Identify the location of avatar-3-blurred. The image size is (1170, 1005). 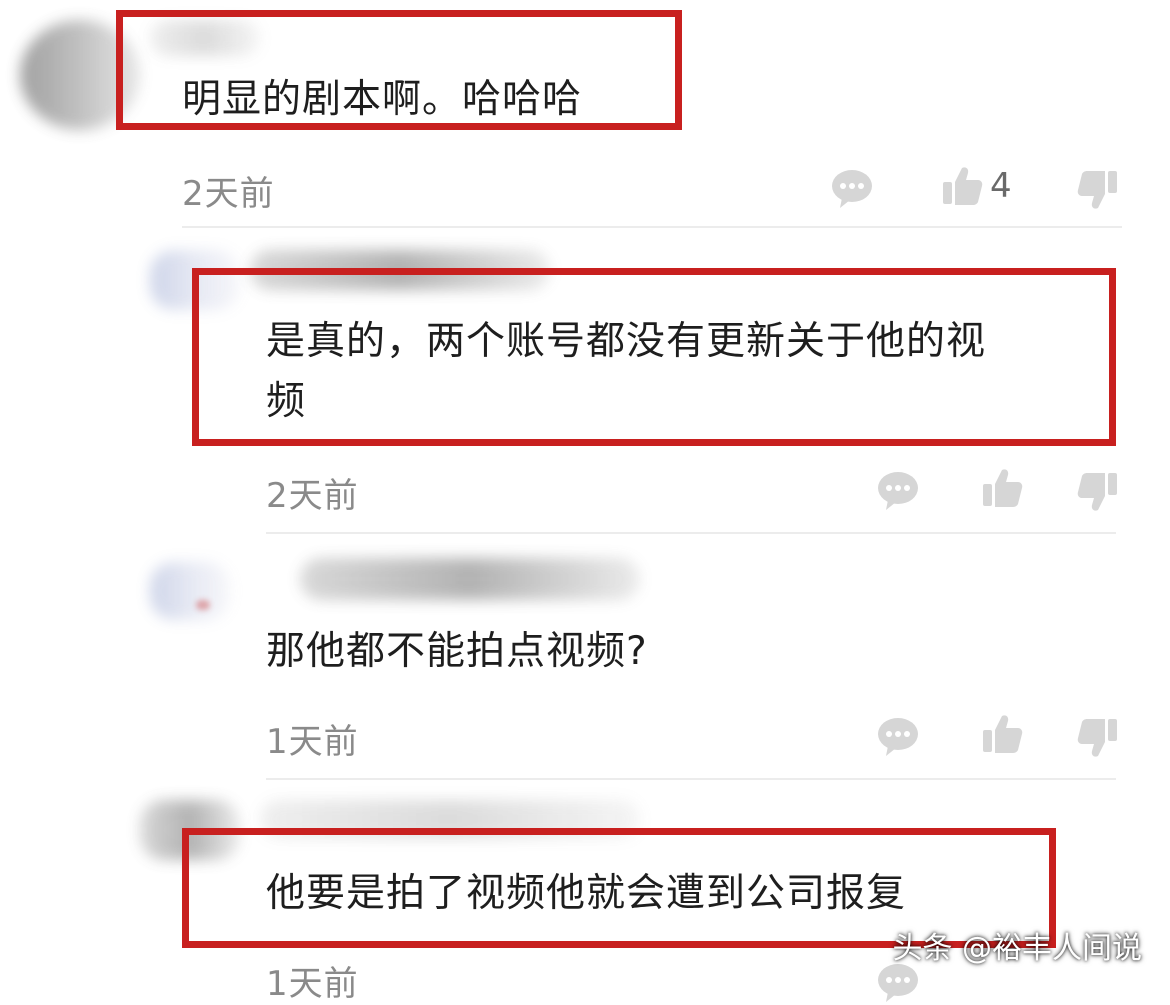
(190, 591).